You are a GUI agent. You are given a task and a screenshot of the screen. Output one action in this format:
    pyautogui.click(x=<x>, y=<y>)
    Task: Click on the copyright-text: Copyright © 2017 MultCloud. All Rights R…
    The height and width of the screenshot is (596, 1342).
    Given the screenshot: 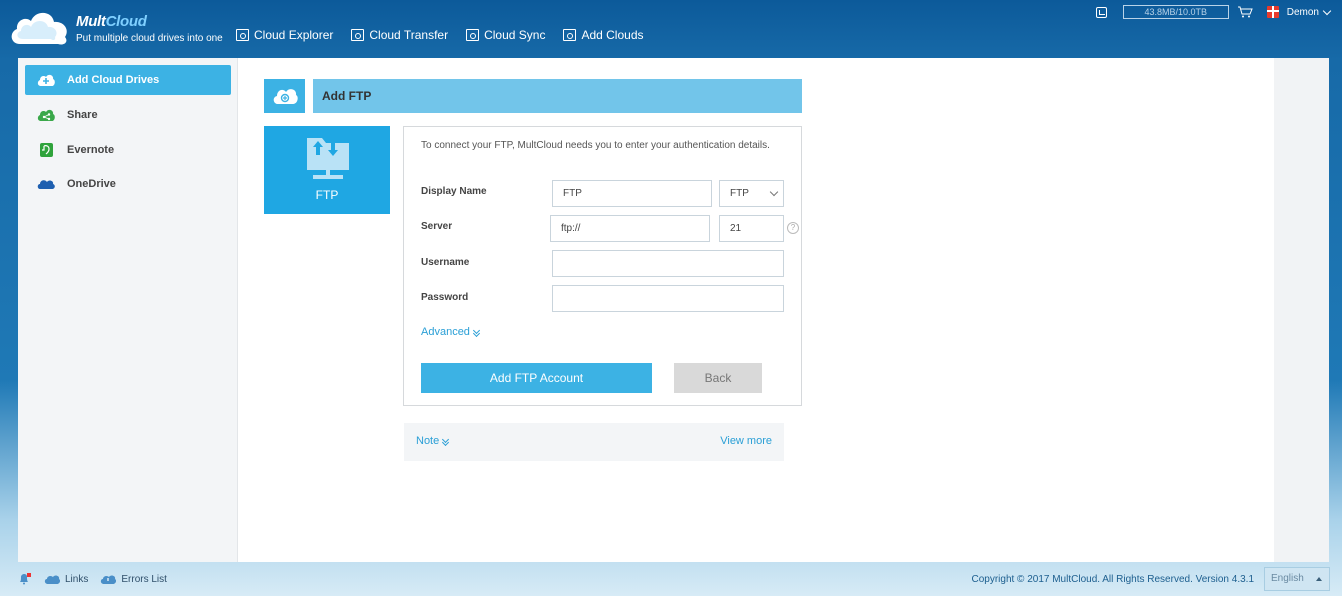 What is the action you would take?
    pyautogui.click(x=1112, y=579)
    